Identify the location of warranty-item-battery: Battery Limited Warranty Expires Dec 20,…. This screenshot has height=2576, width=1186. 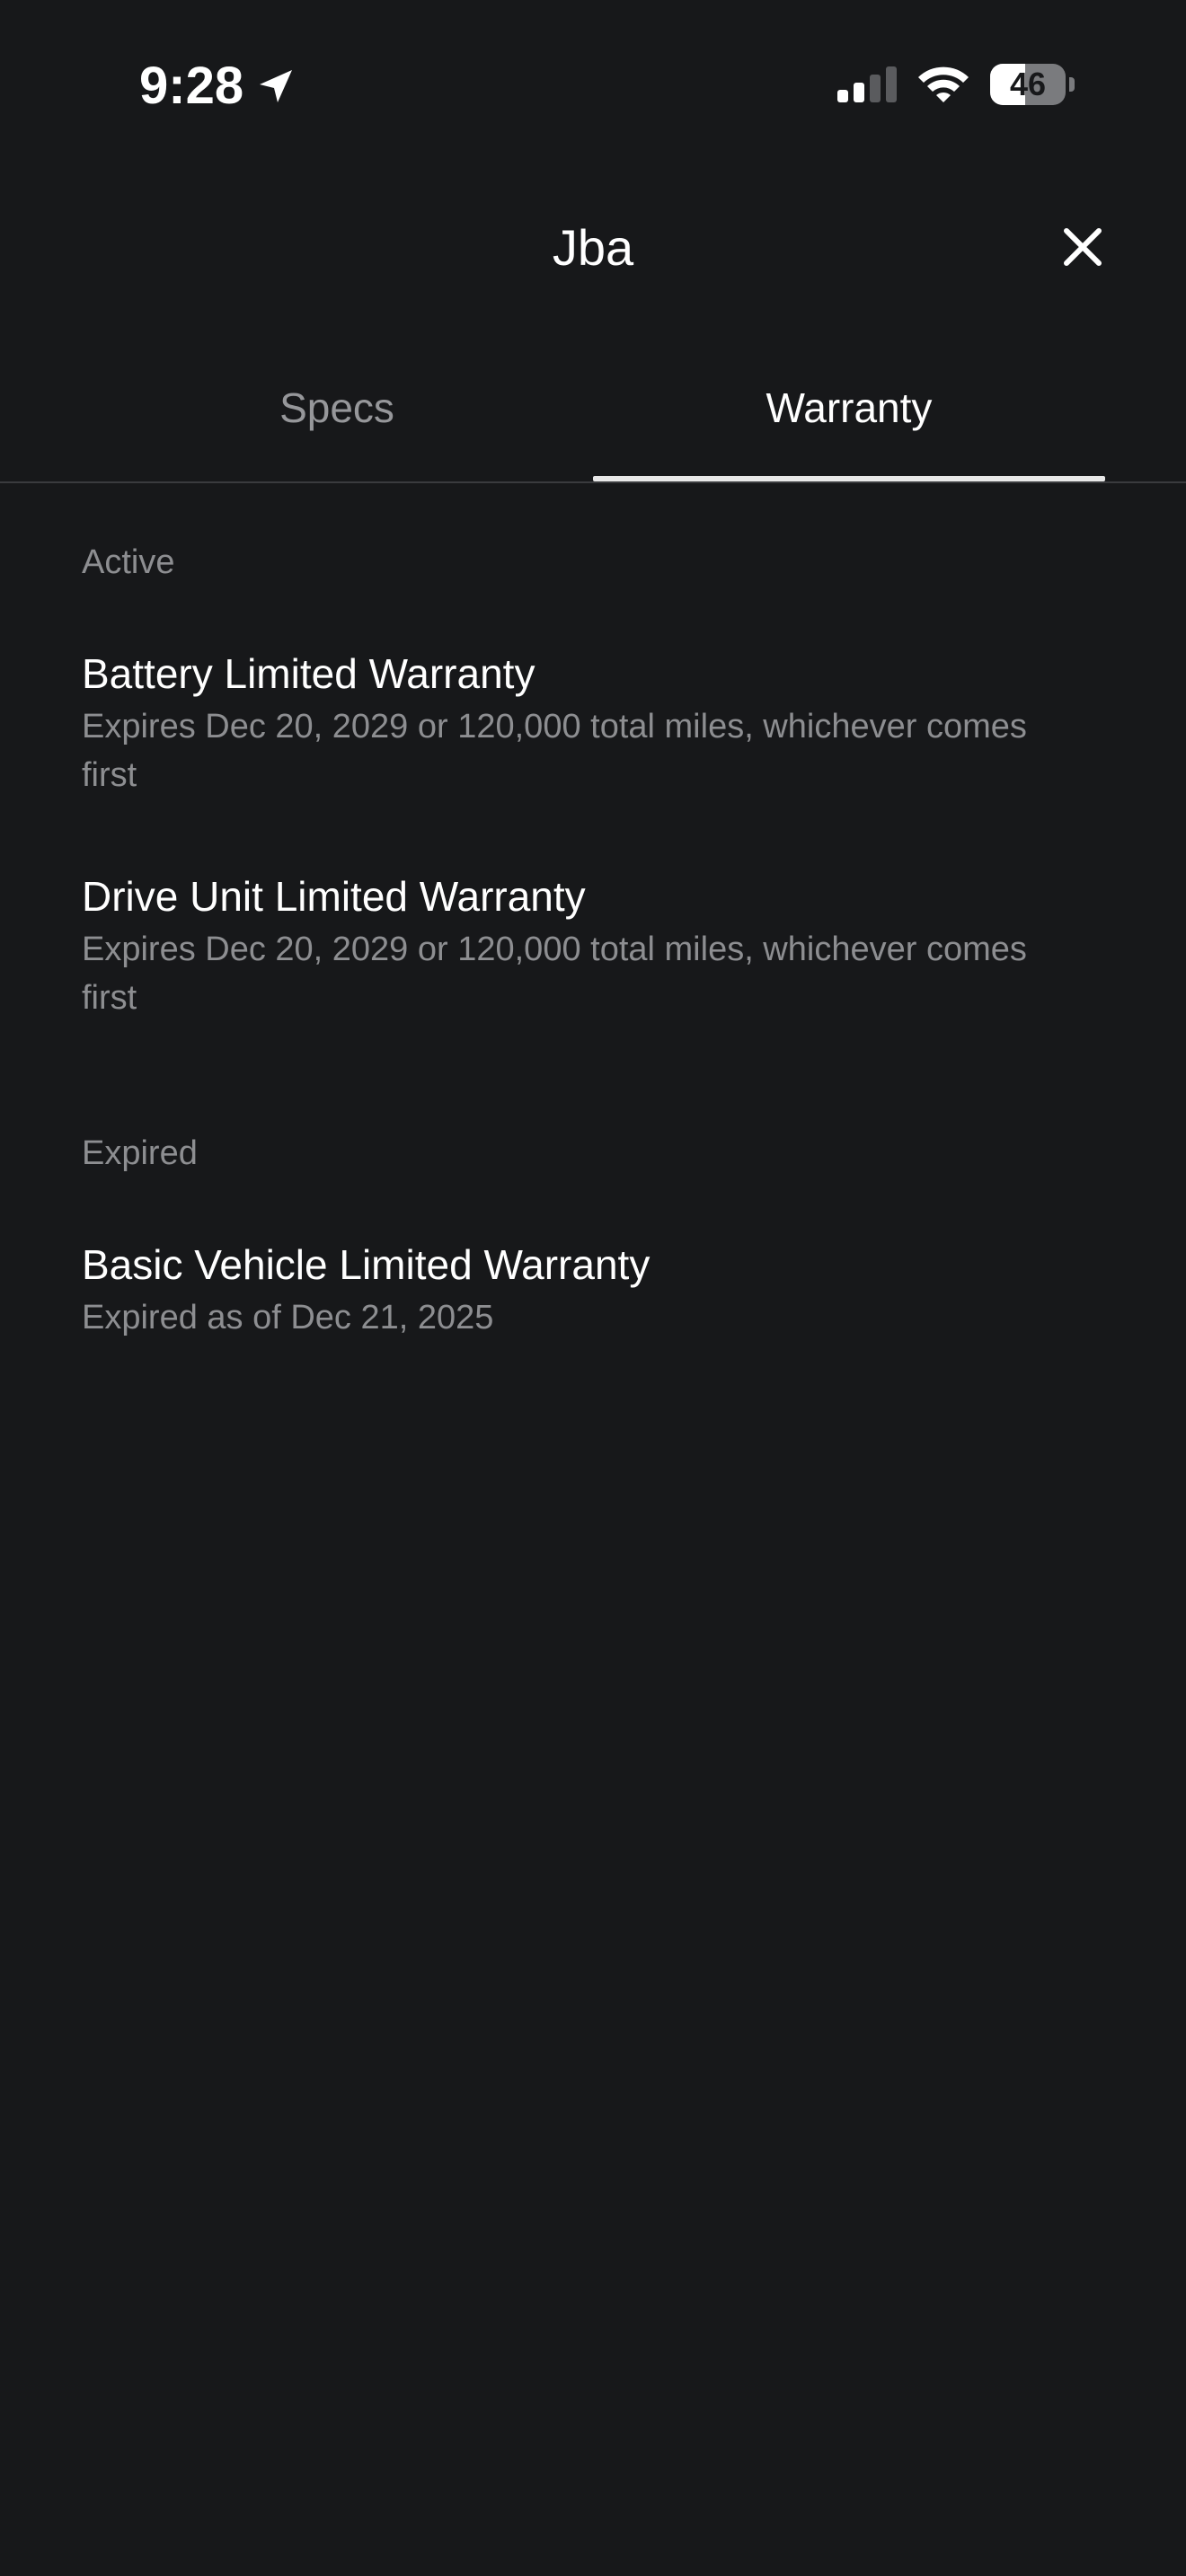
(603, 723).